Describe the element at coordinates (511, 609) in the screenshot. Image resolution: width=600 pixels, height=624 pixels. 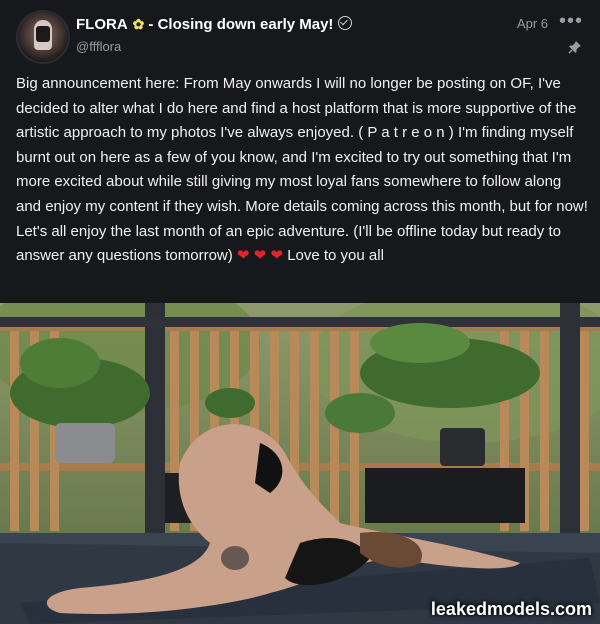
I see `watermark: leakedmodels.com` at that location.